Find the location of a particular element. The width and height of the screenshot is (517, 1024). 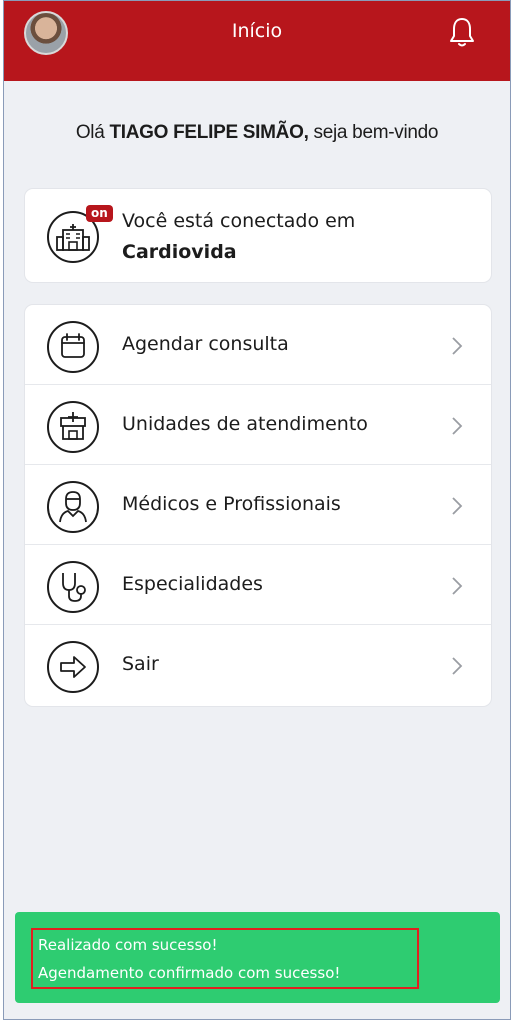

page-title: Início is located at coordinates (257, 31).